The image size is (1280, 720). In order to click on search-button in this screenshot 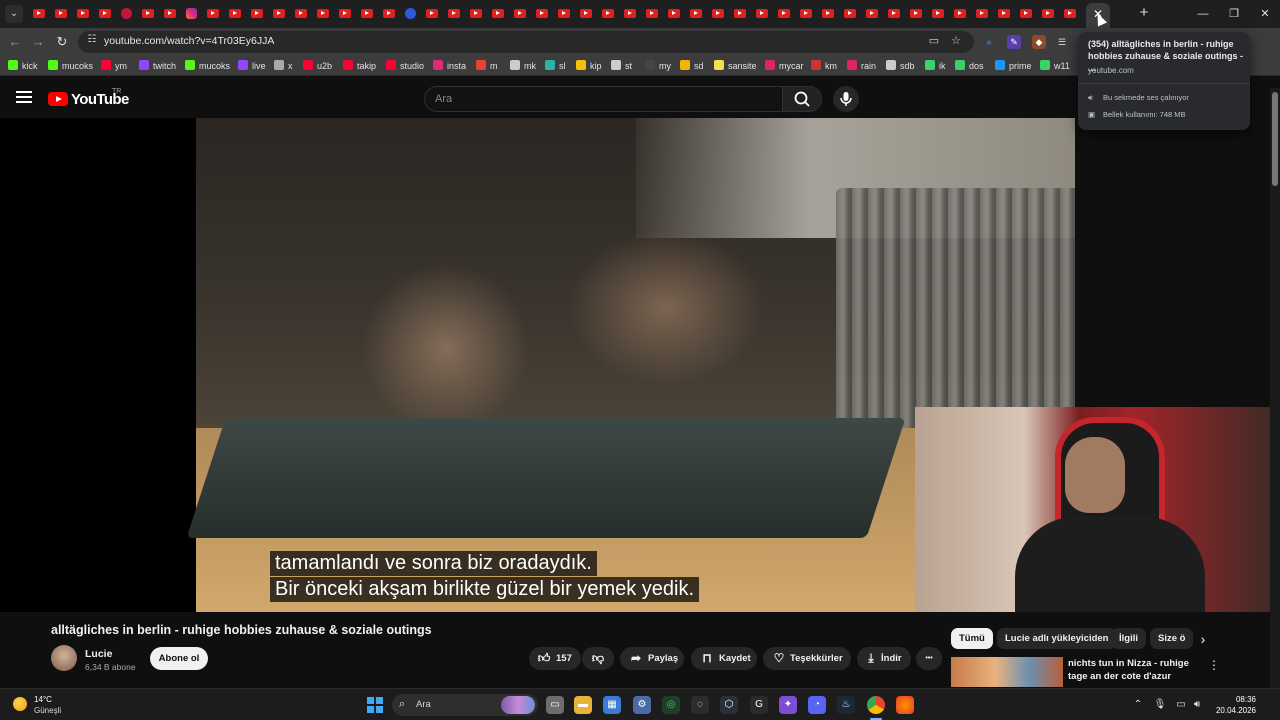, I will do `click(802, 99)`.